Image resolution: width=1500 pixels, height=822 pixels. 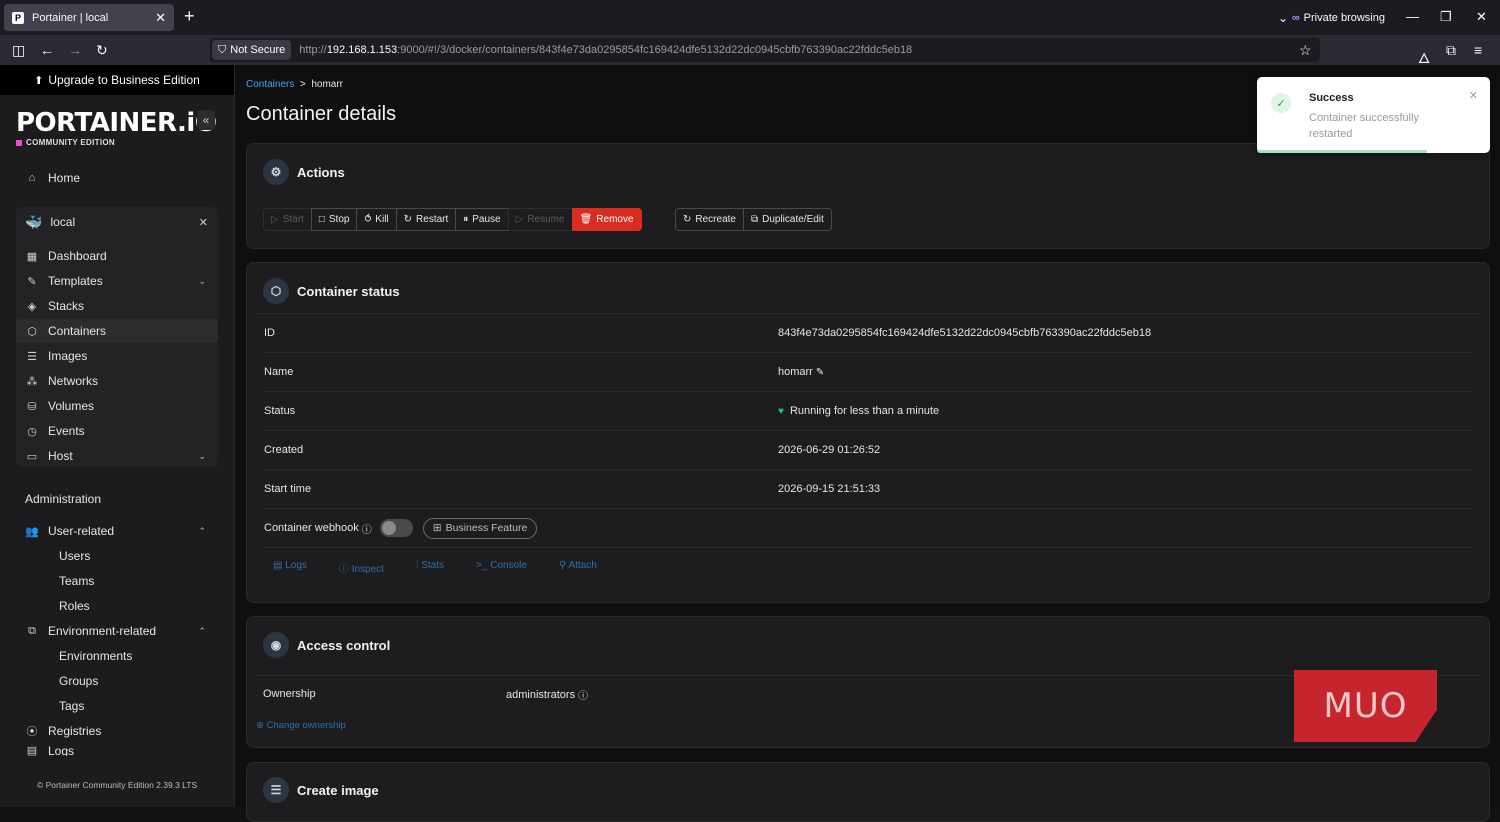 What do you see at coordinates (117, 356) in the screenshot?
I see `sidebar-item-images: ☰ Images` at bounding box center [117, 356].